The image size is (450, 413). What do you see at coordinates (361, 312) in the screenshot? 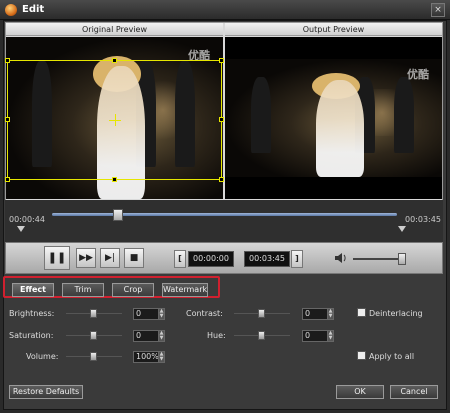
I see `deinterlacing-checkbox` at bounding box center [361, 312].